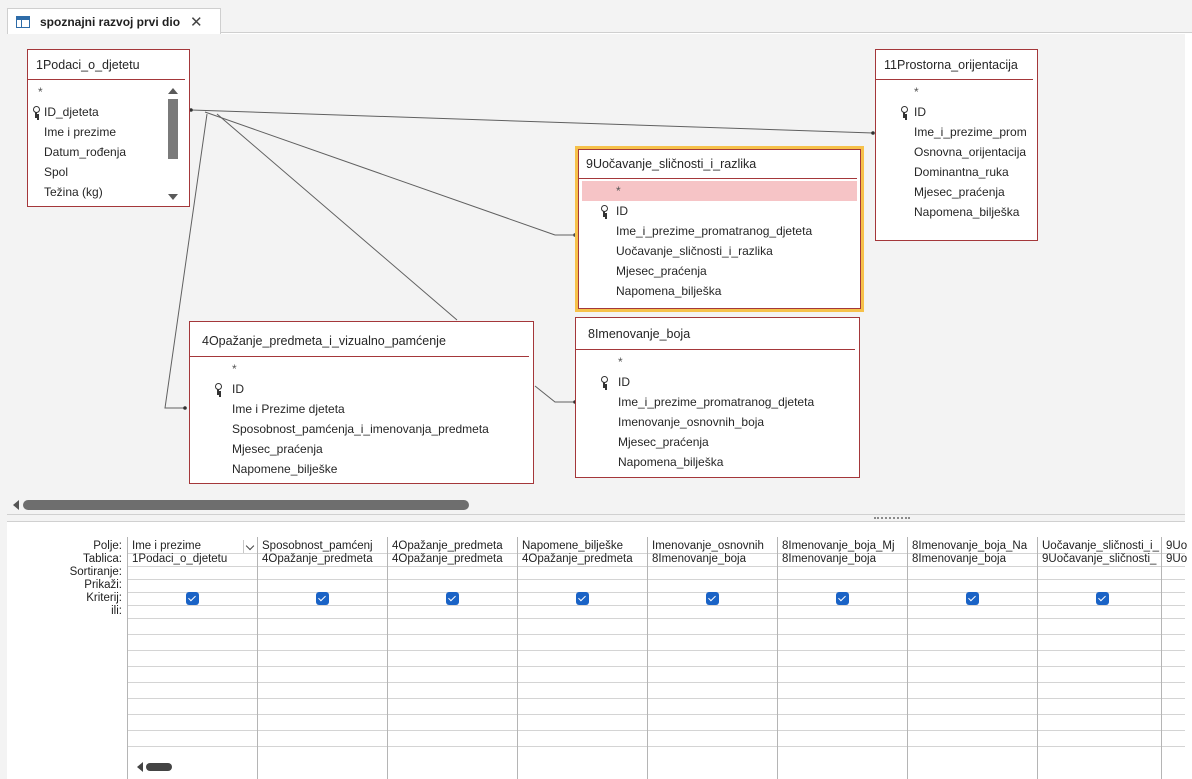  Describe the element at coordinates (192, 546) in the screenshot. I see `field-cell: Ime i prezime` at that location.